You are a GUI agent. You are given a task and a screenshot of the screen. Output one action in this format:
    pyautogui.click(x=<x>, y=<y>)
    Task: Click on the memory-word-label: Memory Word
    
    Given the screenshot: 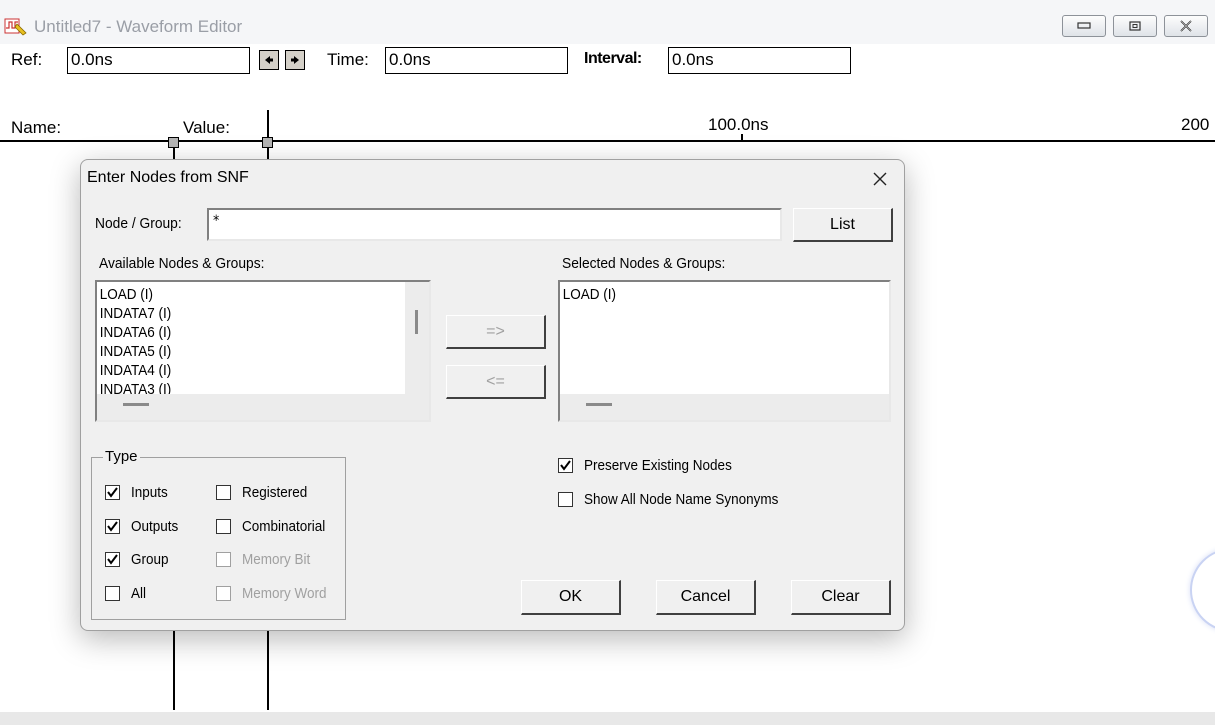 What is the action you would take?
    pyautogui.click(x=284, y=593)
    